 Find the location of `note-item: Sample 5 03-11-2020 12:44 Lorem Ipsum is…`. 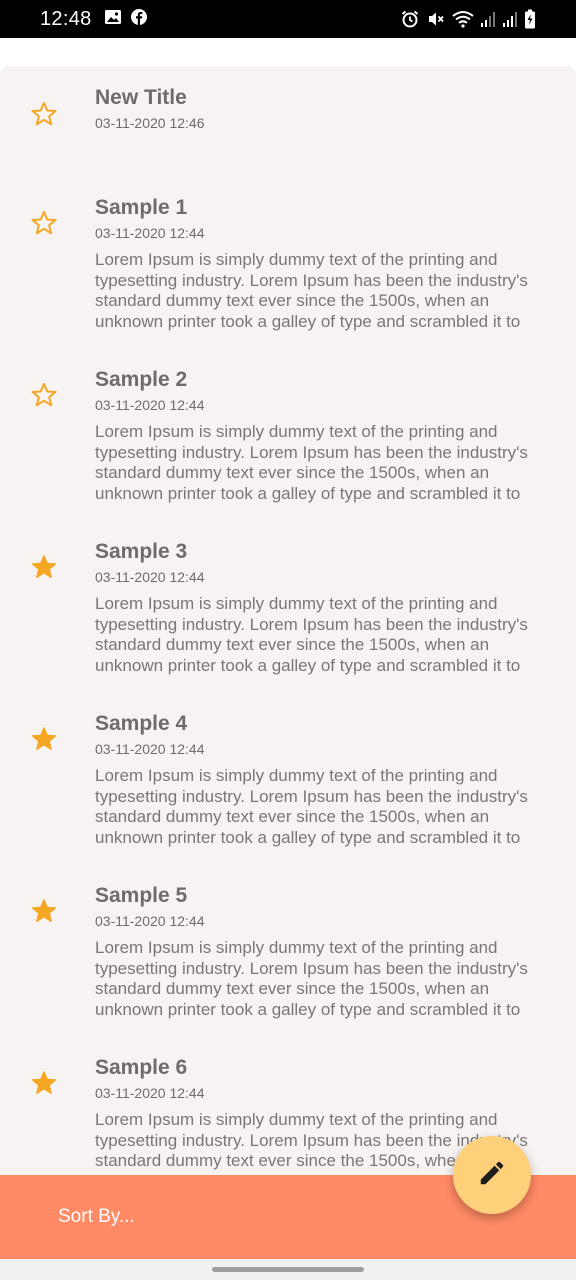

note-item: Sample 5 03-11-2020 12:44 Lorem Ipsum is… is located at coordinates (288, 948).